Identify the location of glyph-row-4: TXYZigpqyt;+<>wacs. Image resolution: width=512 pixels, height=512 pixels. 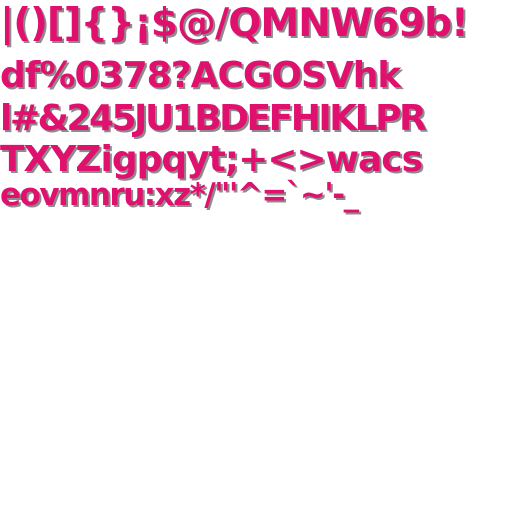
(211, 159).